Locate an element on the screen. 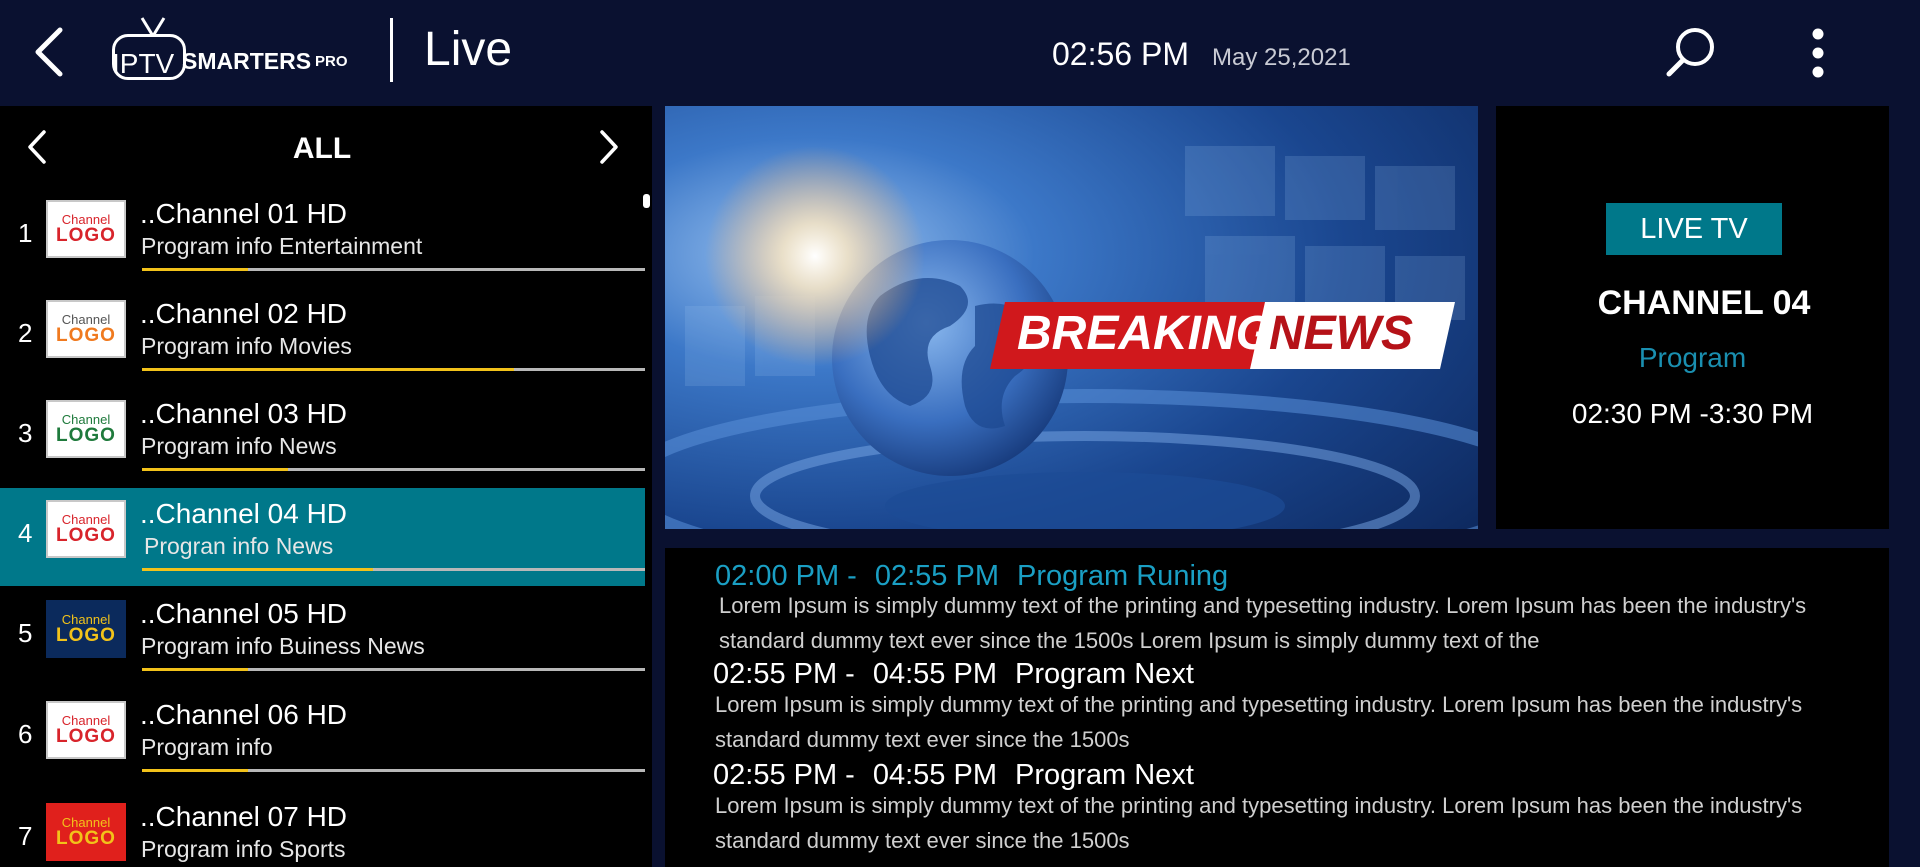  header-divider is located at coordinates (391, 50).